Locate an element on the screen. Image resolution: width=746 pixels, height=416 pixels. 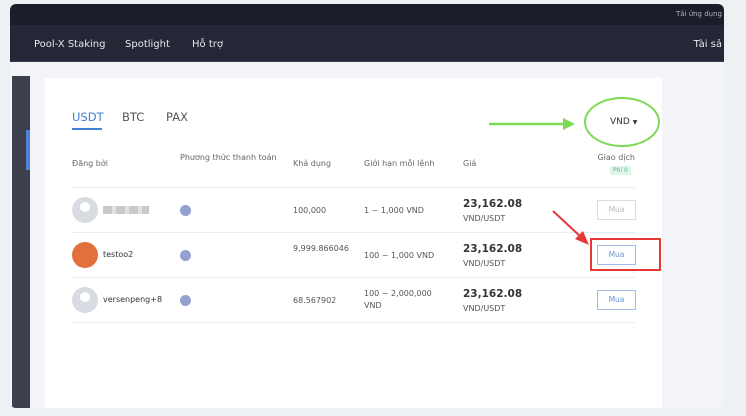
currency-select: VND ▼ is located at coordinates (623, 122).